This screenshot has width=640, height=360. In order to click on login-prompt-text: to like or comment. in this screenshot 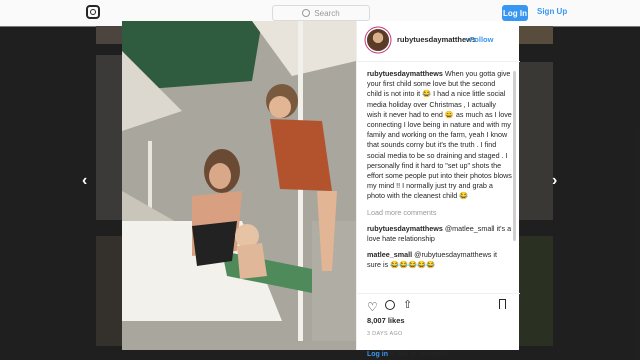, I will do `click(419, 354)`.